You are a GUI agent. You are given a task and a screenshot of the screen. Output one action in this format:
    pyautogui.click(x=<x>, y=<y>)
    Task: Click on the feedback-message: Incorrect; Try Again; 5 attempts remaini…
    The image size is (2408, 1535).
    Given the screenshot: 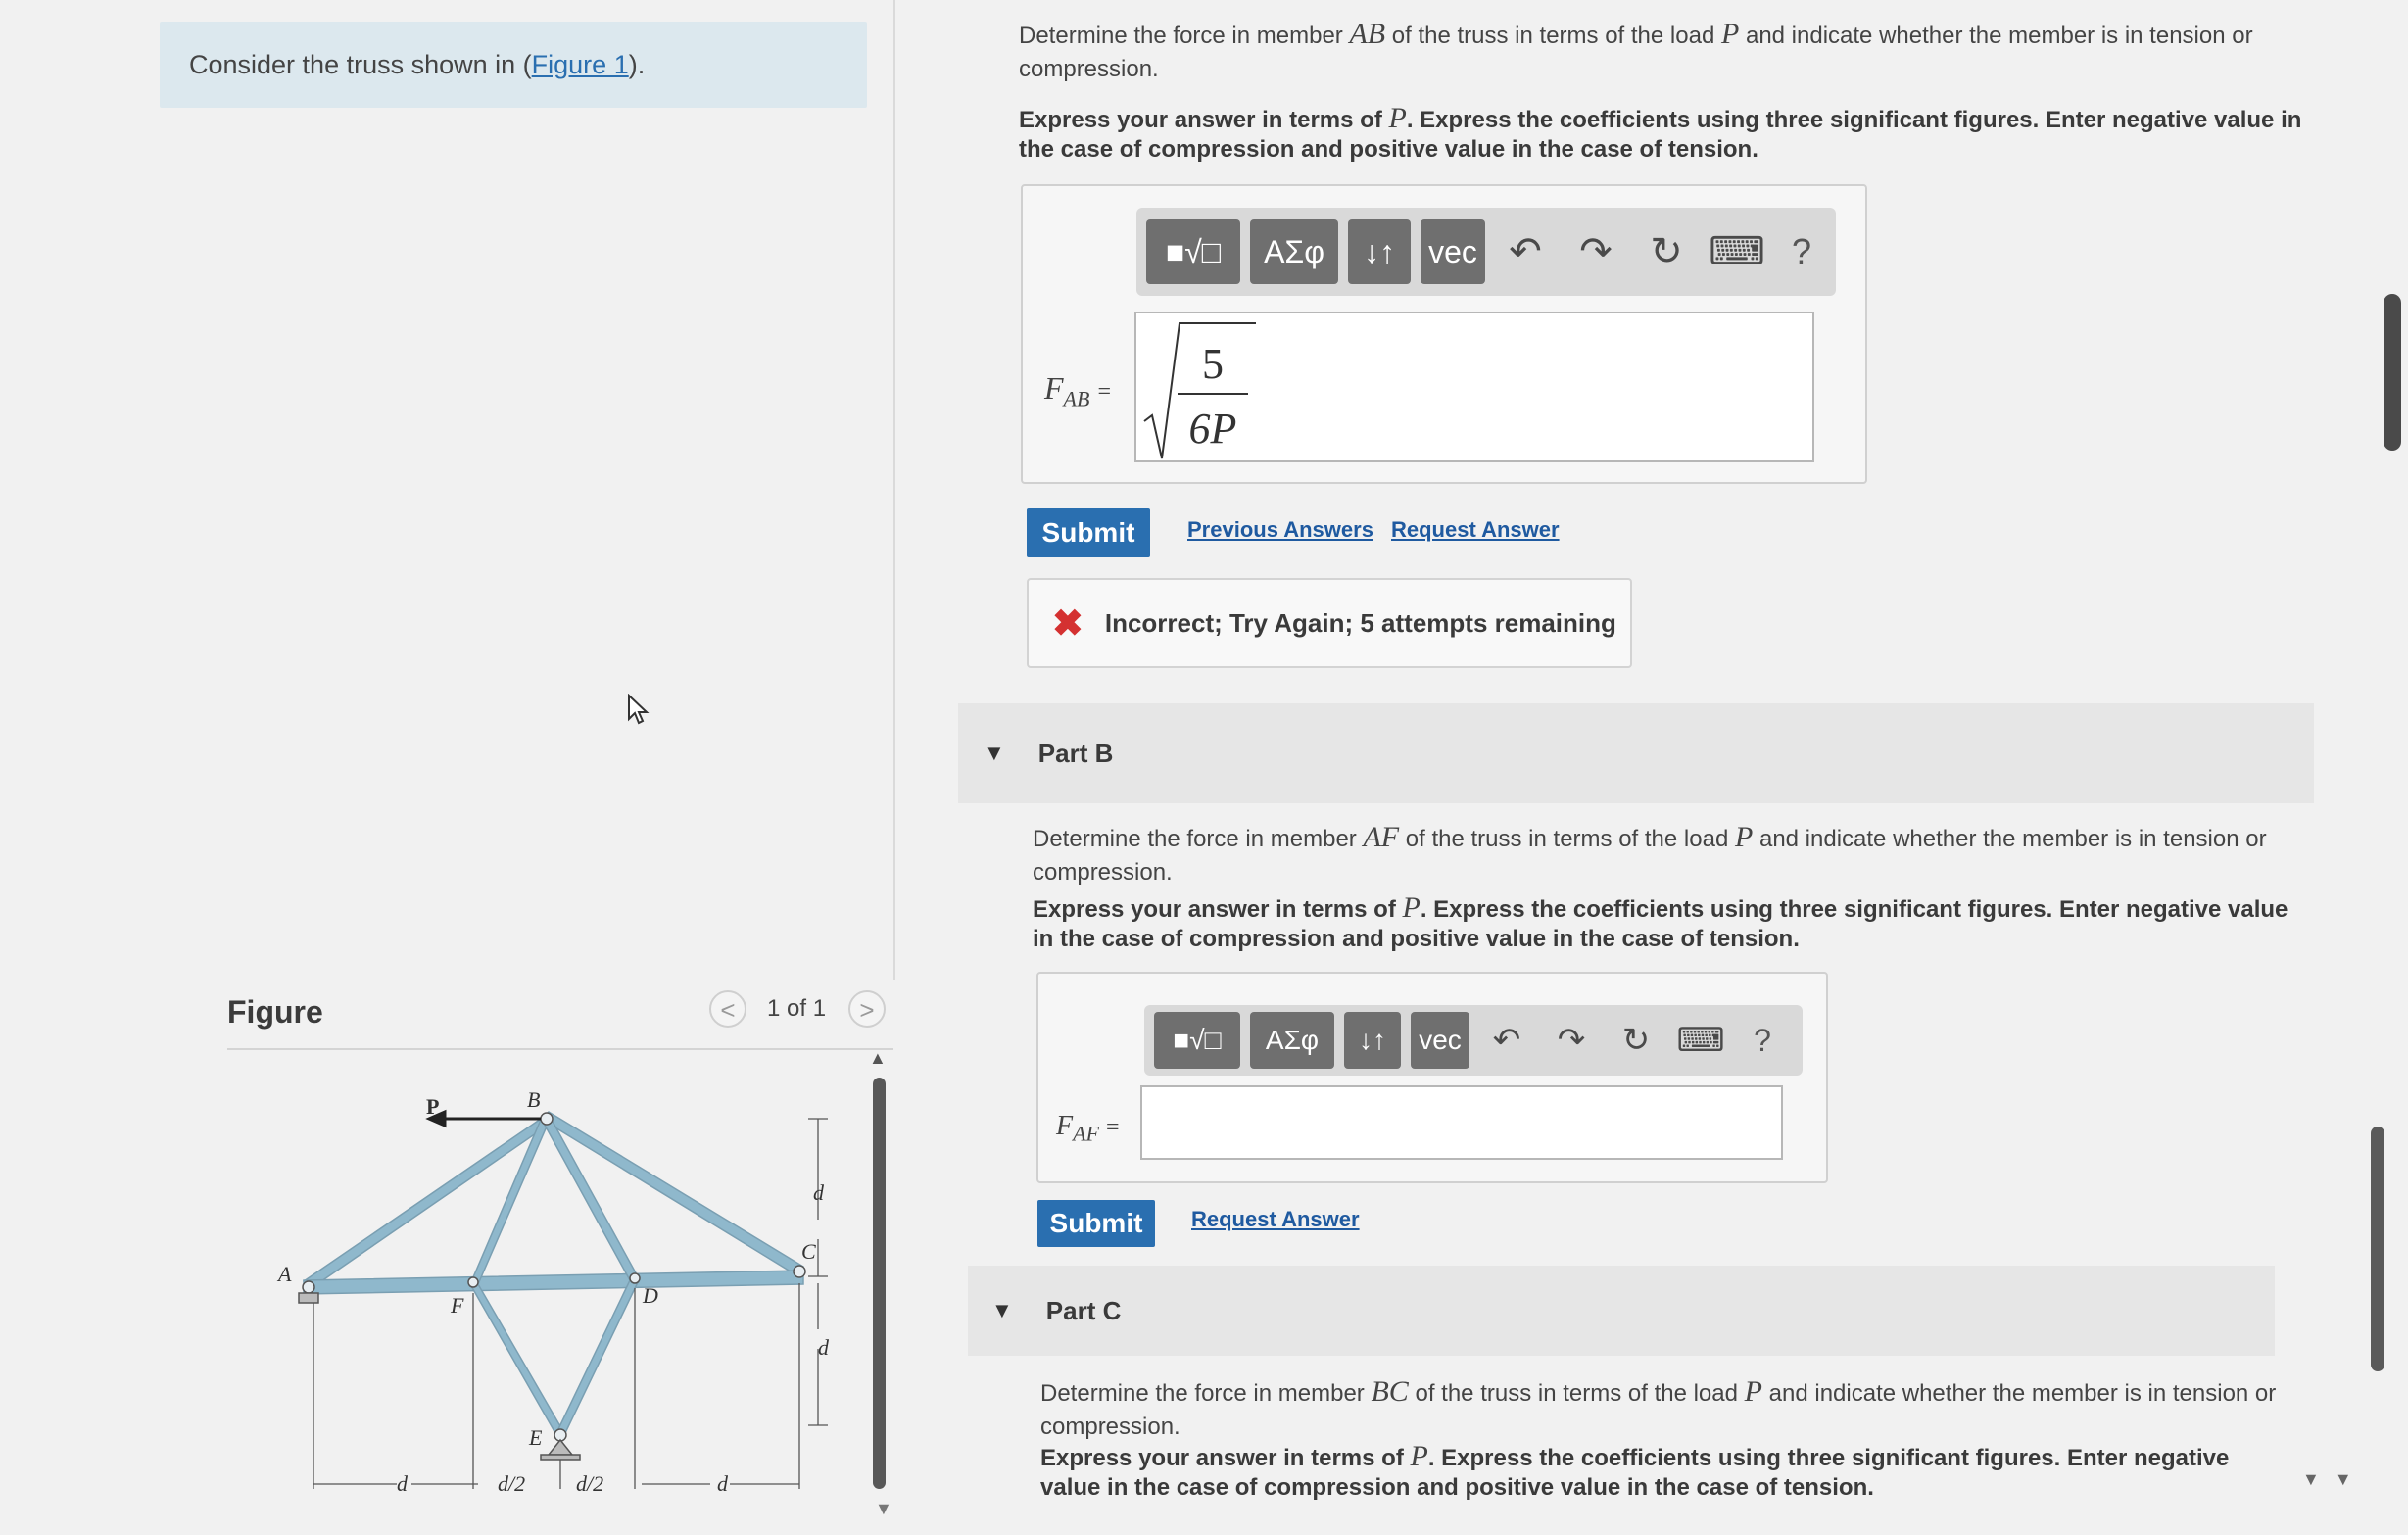 What is the action you would take?
    pyautogui.click(x=1360, y=623)
    